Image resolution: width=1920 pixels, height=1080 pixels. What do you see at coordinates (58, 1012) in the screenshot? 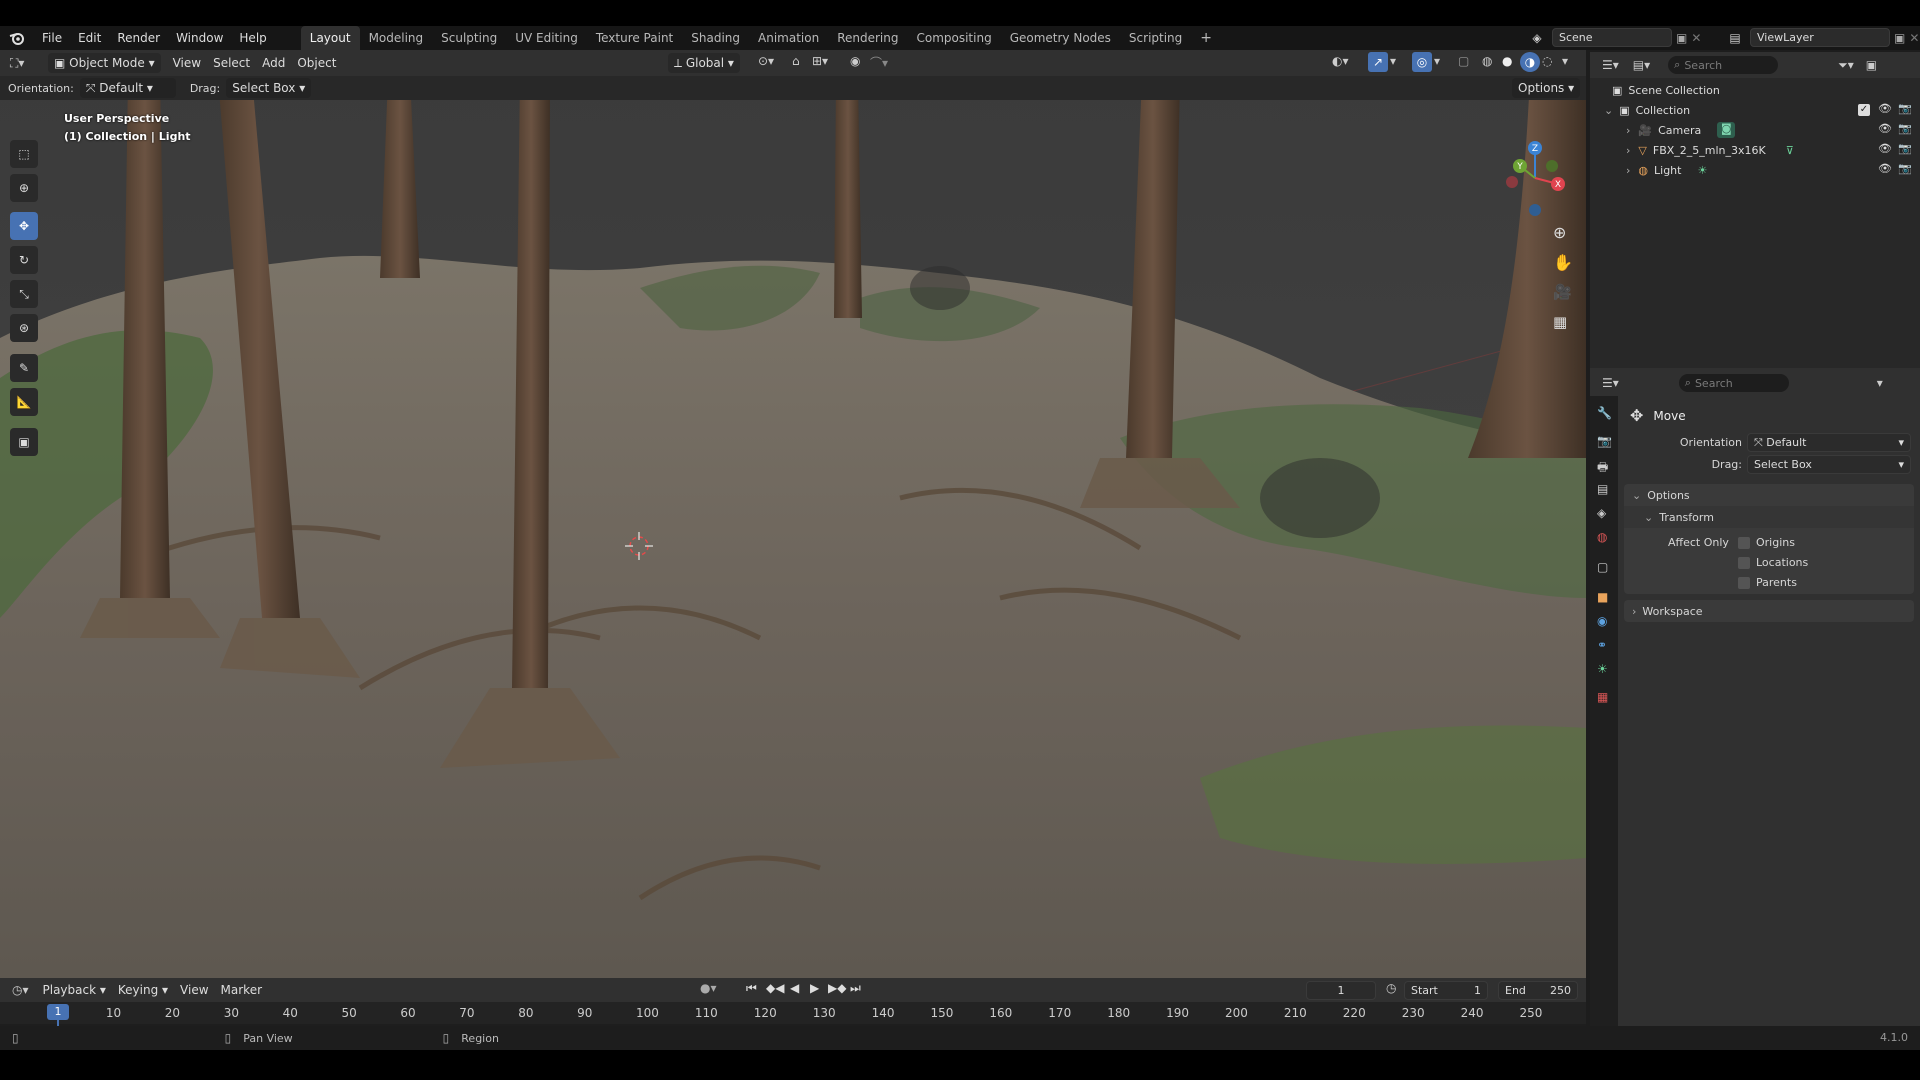
I see `playhead: 1` at bounding box center [58, 1012].